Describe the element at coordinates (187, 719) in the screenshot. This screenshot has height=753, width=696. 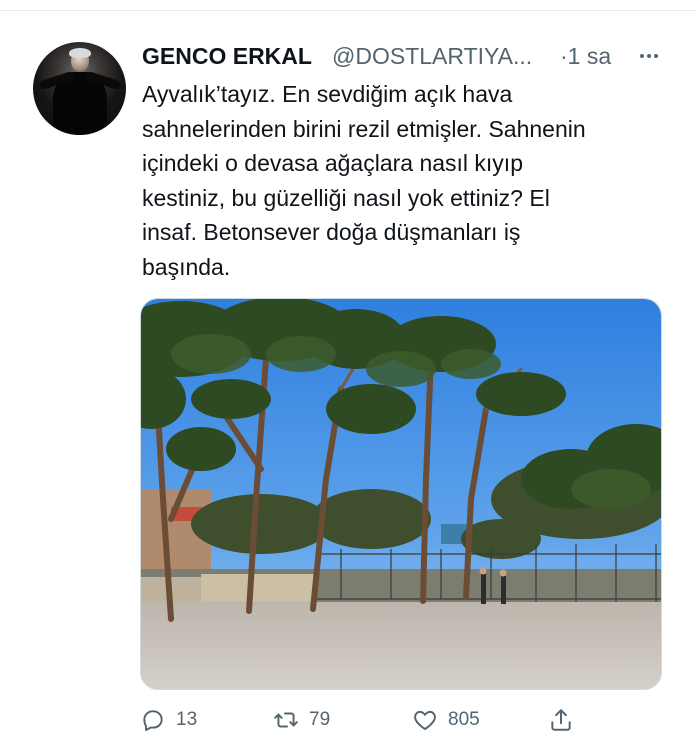
I see `reply-count: 13` at that location.